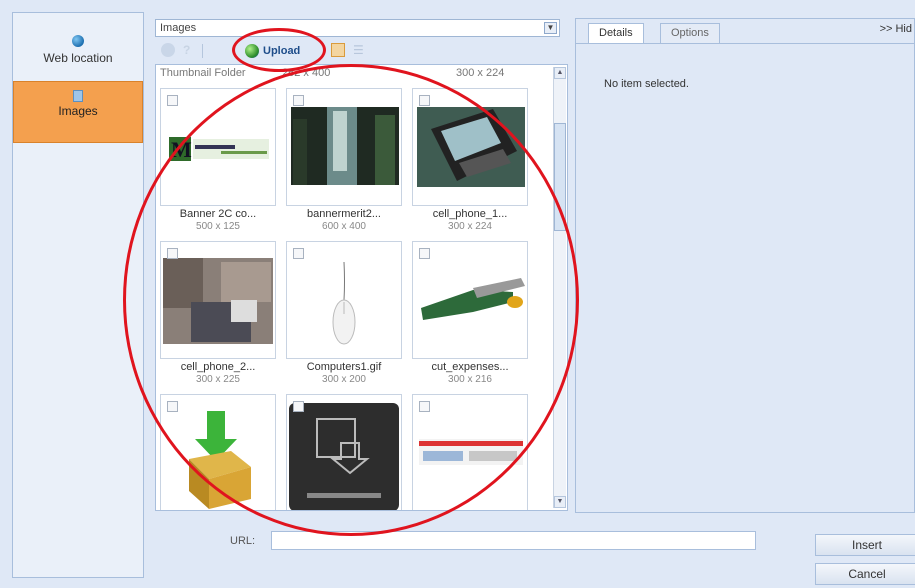 Image resolution: width=915 pixels, height=588 pixels. I want to click on bottom-bar: URL: Insert Cancel, so click(535, 552).